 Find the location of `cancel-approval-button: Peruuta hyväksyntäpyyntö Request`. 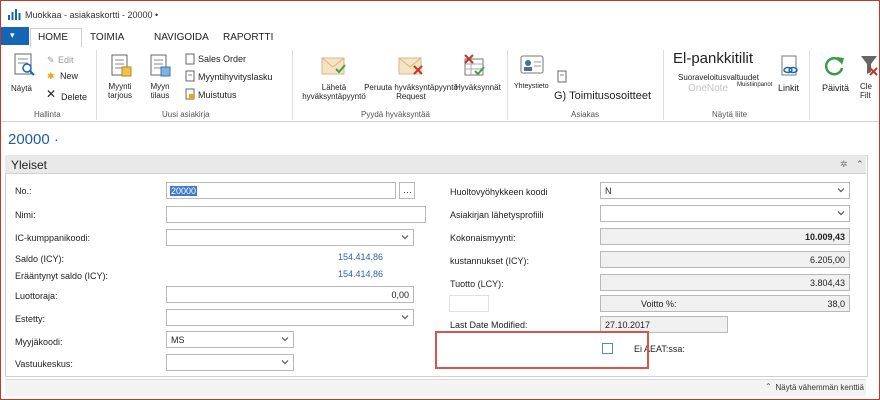

cancel-approval-button: Peruuta hyväksyntäpyyntö Request is located at coordinates (411, 92).